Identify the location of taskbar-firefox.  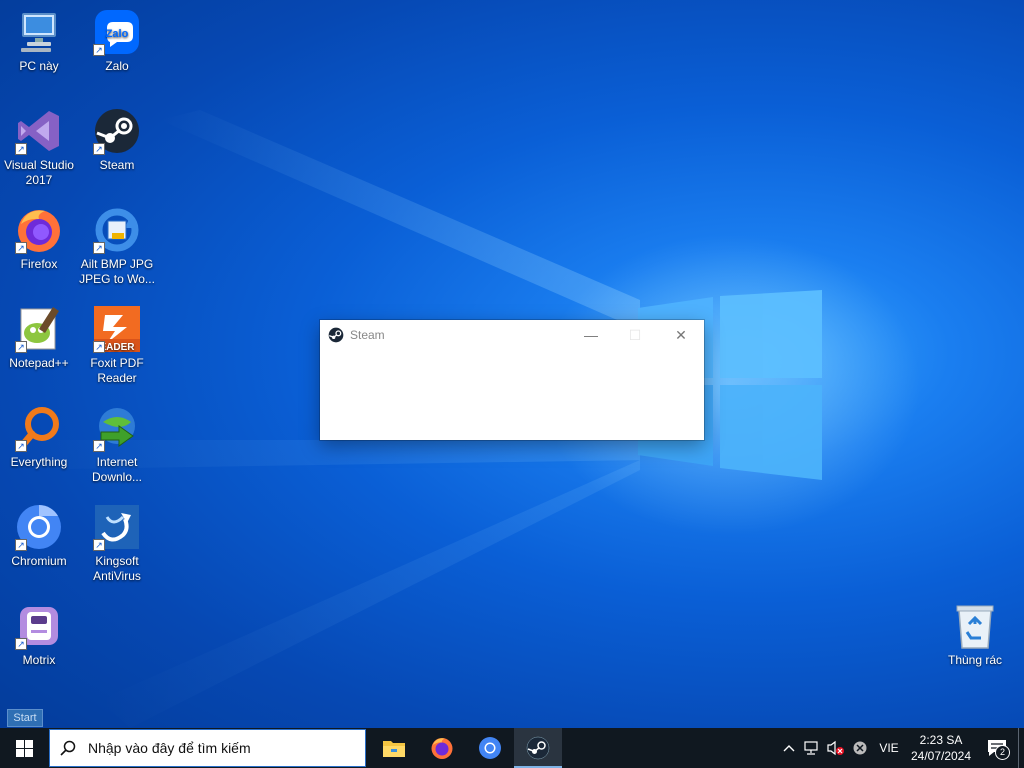
(442, 748).